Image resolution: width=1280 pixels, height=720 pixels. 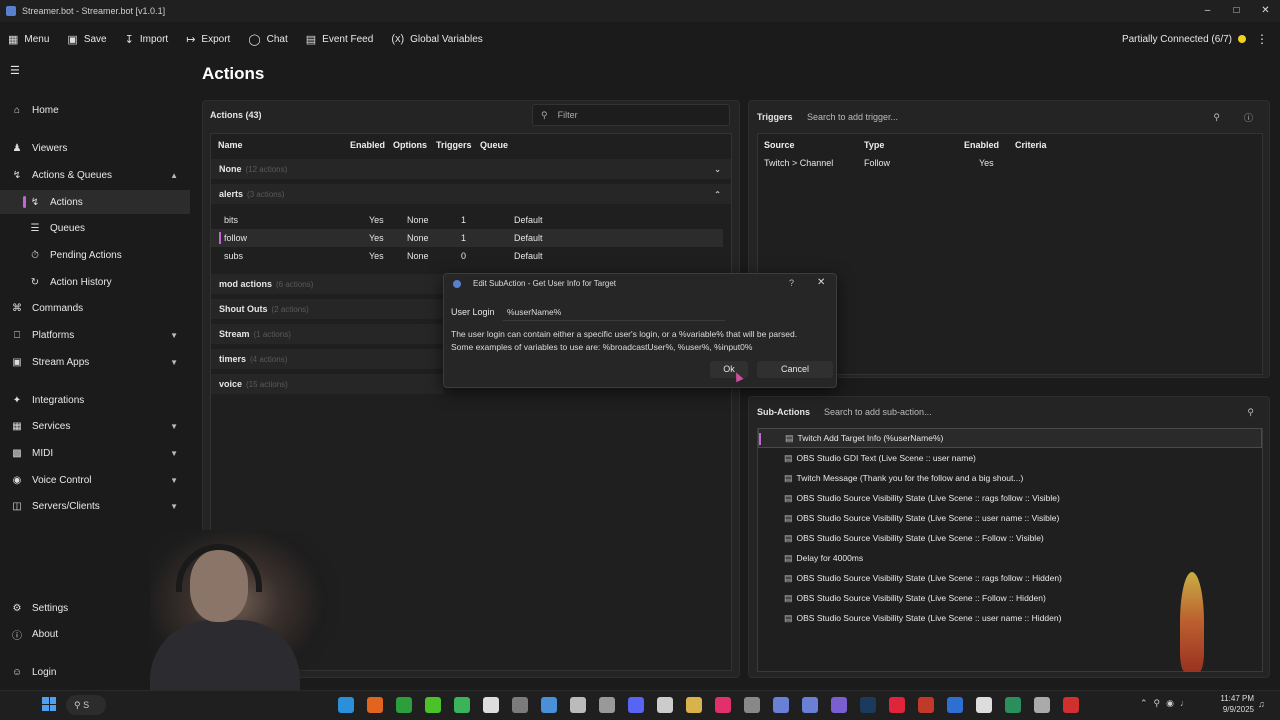 I want to click on action-group-none: None (12 actions) ⌄, so click(x=471, y=169).